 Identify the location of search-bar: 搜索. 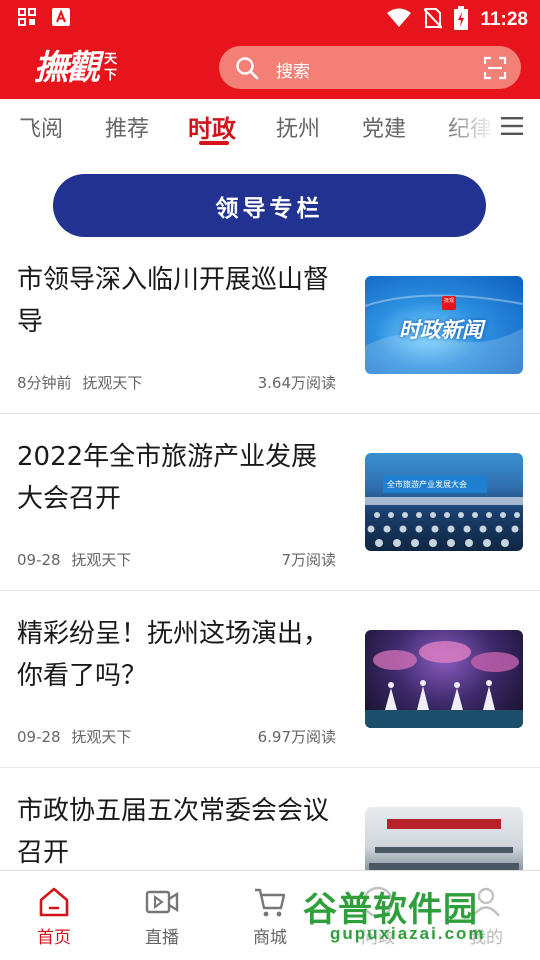
(370, 67).